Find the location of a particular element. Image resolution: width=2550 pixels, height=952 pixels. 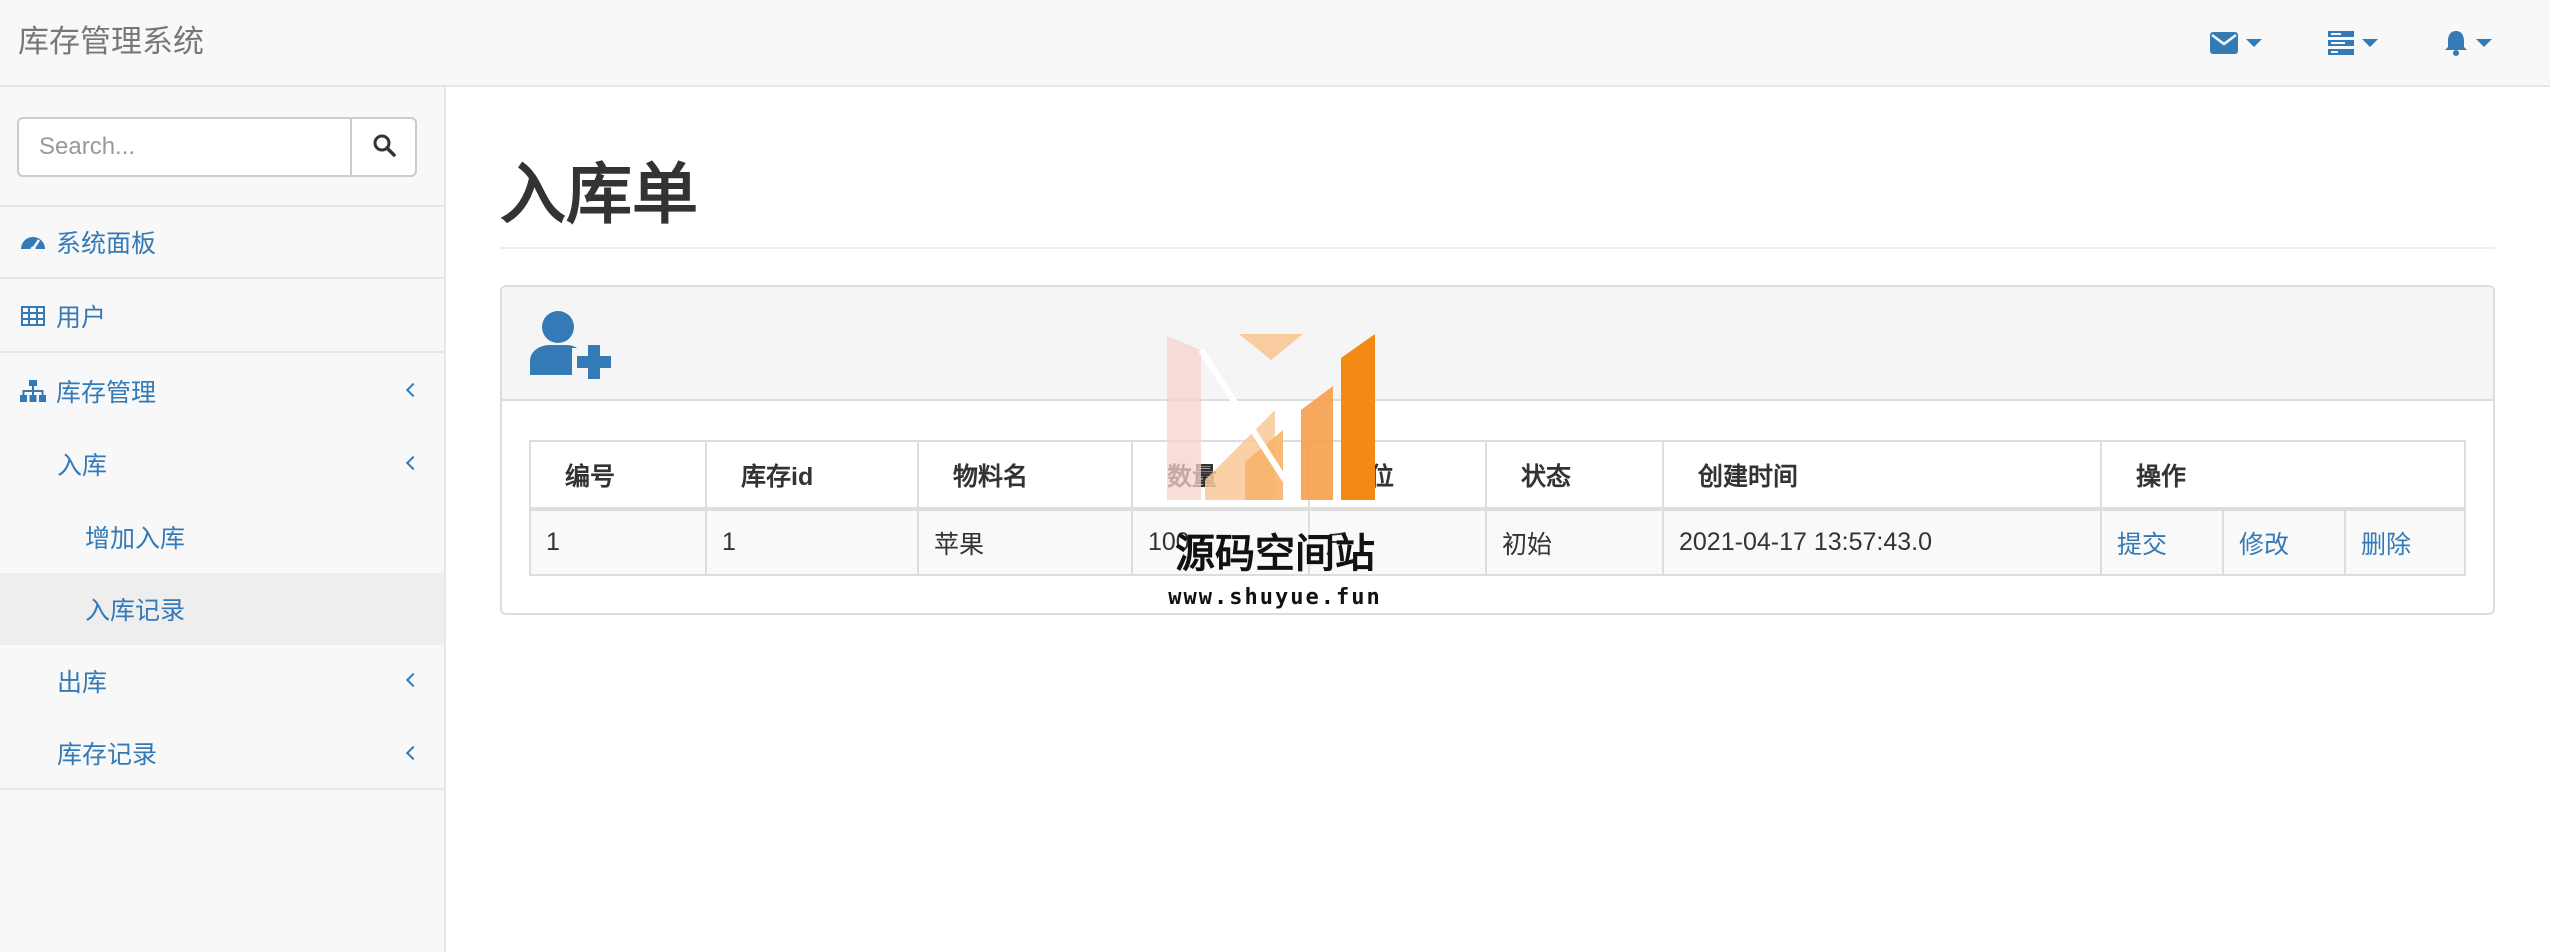

tasks-dropdown is located at coordinates (2353, 43).